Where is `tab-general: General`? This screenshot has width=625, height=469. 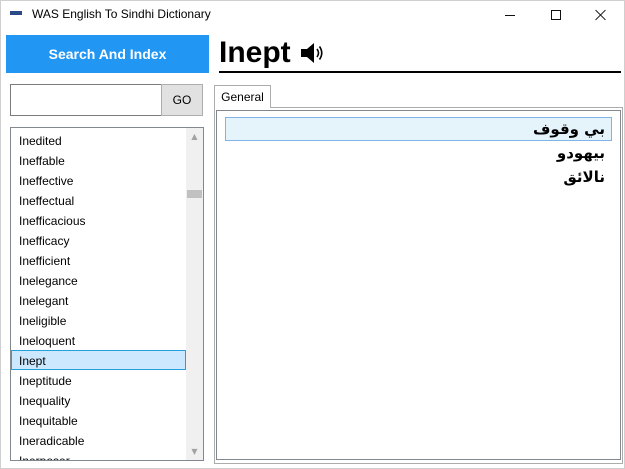
tab-general: General is located at coordinates (242, 96).